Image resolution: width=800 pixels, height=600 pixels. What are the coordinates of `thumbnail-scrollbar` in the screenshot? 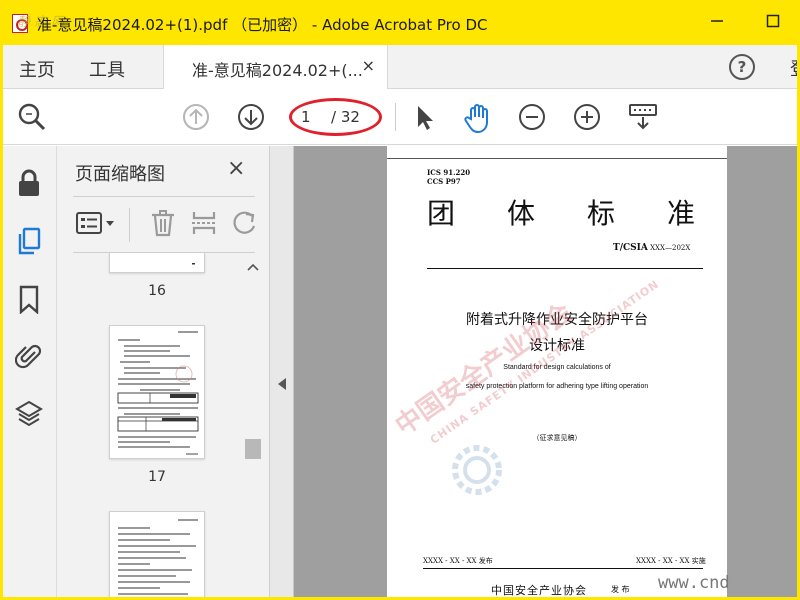 It's located at (253, 427).